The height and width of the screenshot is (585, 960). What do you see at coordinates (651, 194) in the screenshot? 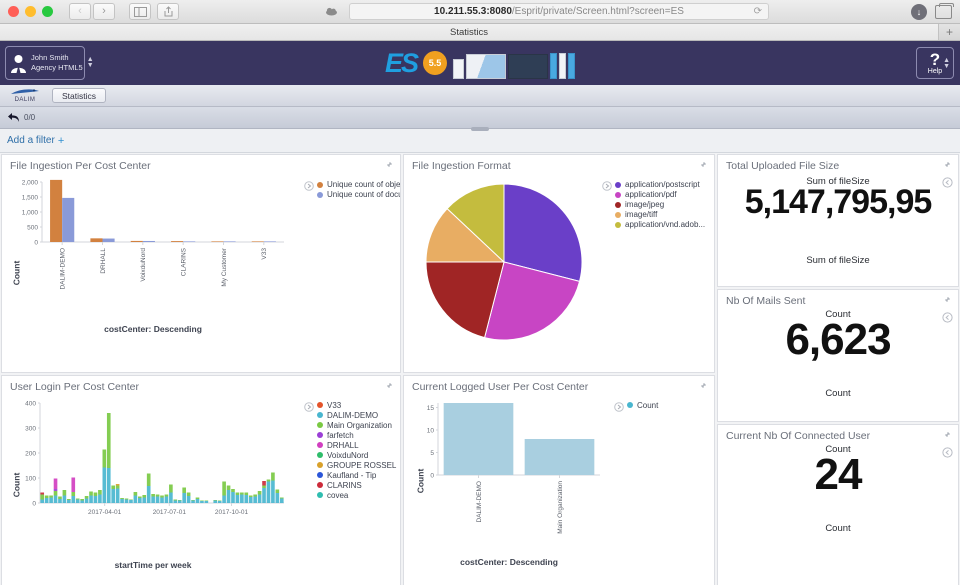
I see `legend-label: application/pdf` at bounding box center [651, 194].